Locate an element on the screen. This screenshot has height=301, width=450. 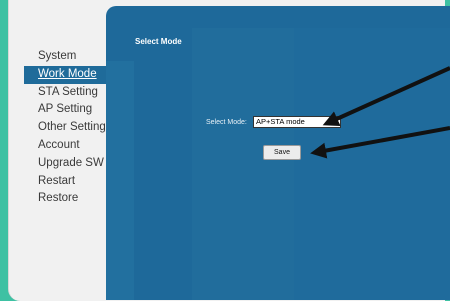
arrow-to-save is located at coordinates (380, 142).